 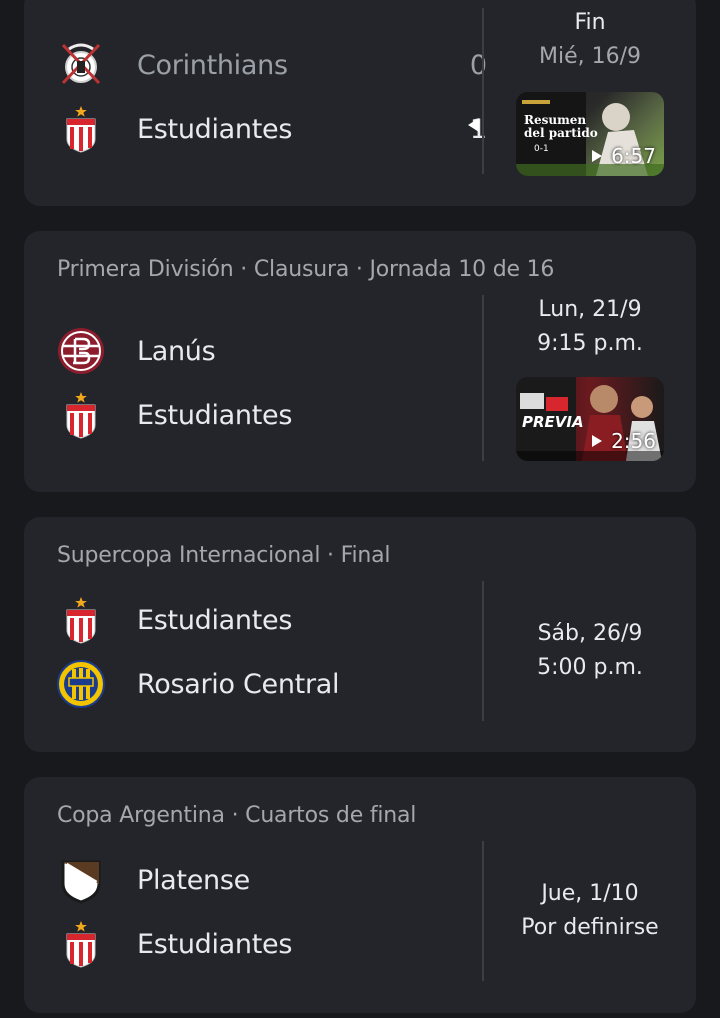 What do you see at coordinates (590, 309) in the screenshot?
I see `match-date: Lun, 21/9` at bounding box center [590, 309].